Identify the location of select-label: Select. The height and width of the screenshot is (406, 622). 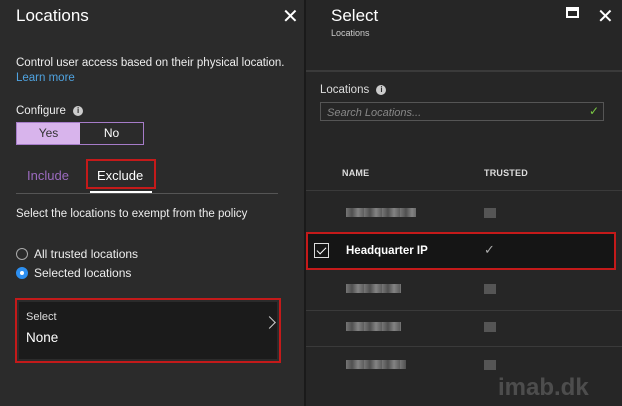
(41, 317).